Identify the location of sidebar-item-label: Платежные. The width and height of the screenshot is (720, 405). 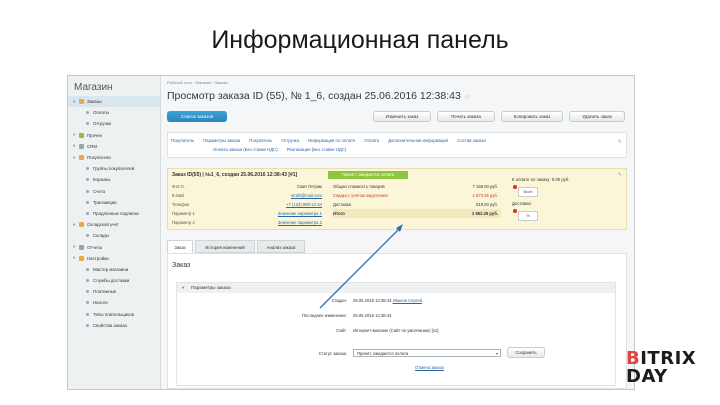
(105, 292).